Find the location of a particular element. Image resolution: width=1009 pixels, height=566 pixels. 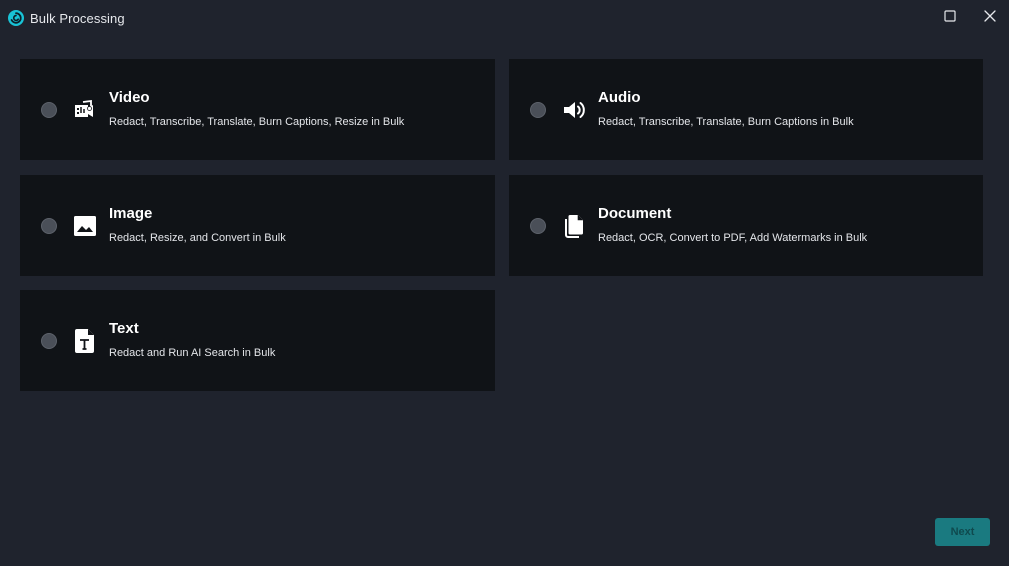

app-logo-icon is located at coordinates (16, 18).